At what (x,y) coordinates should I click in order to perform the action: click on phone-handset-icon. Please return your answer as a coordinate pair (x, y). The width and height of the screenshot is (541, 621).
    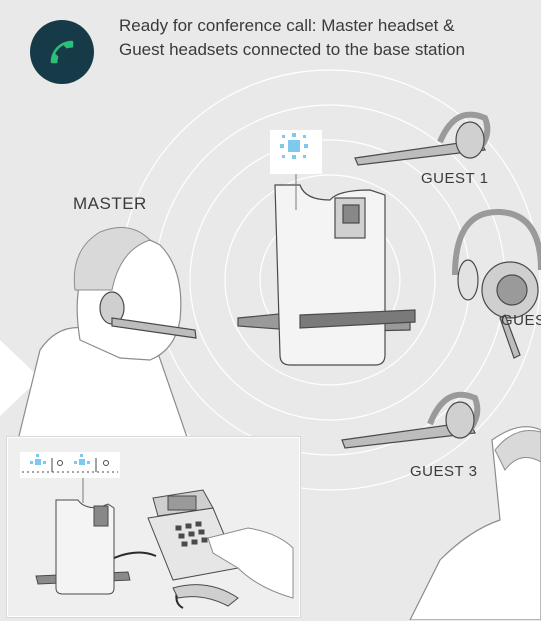
    Looking at the image, I should click on (62, 52).